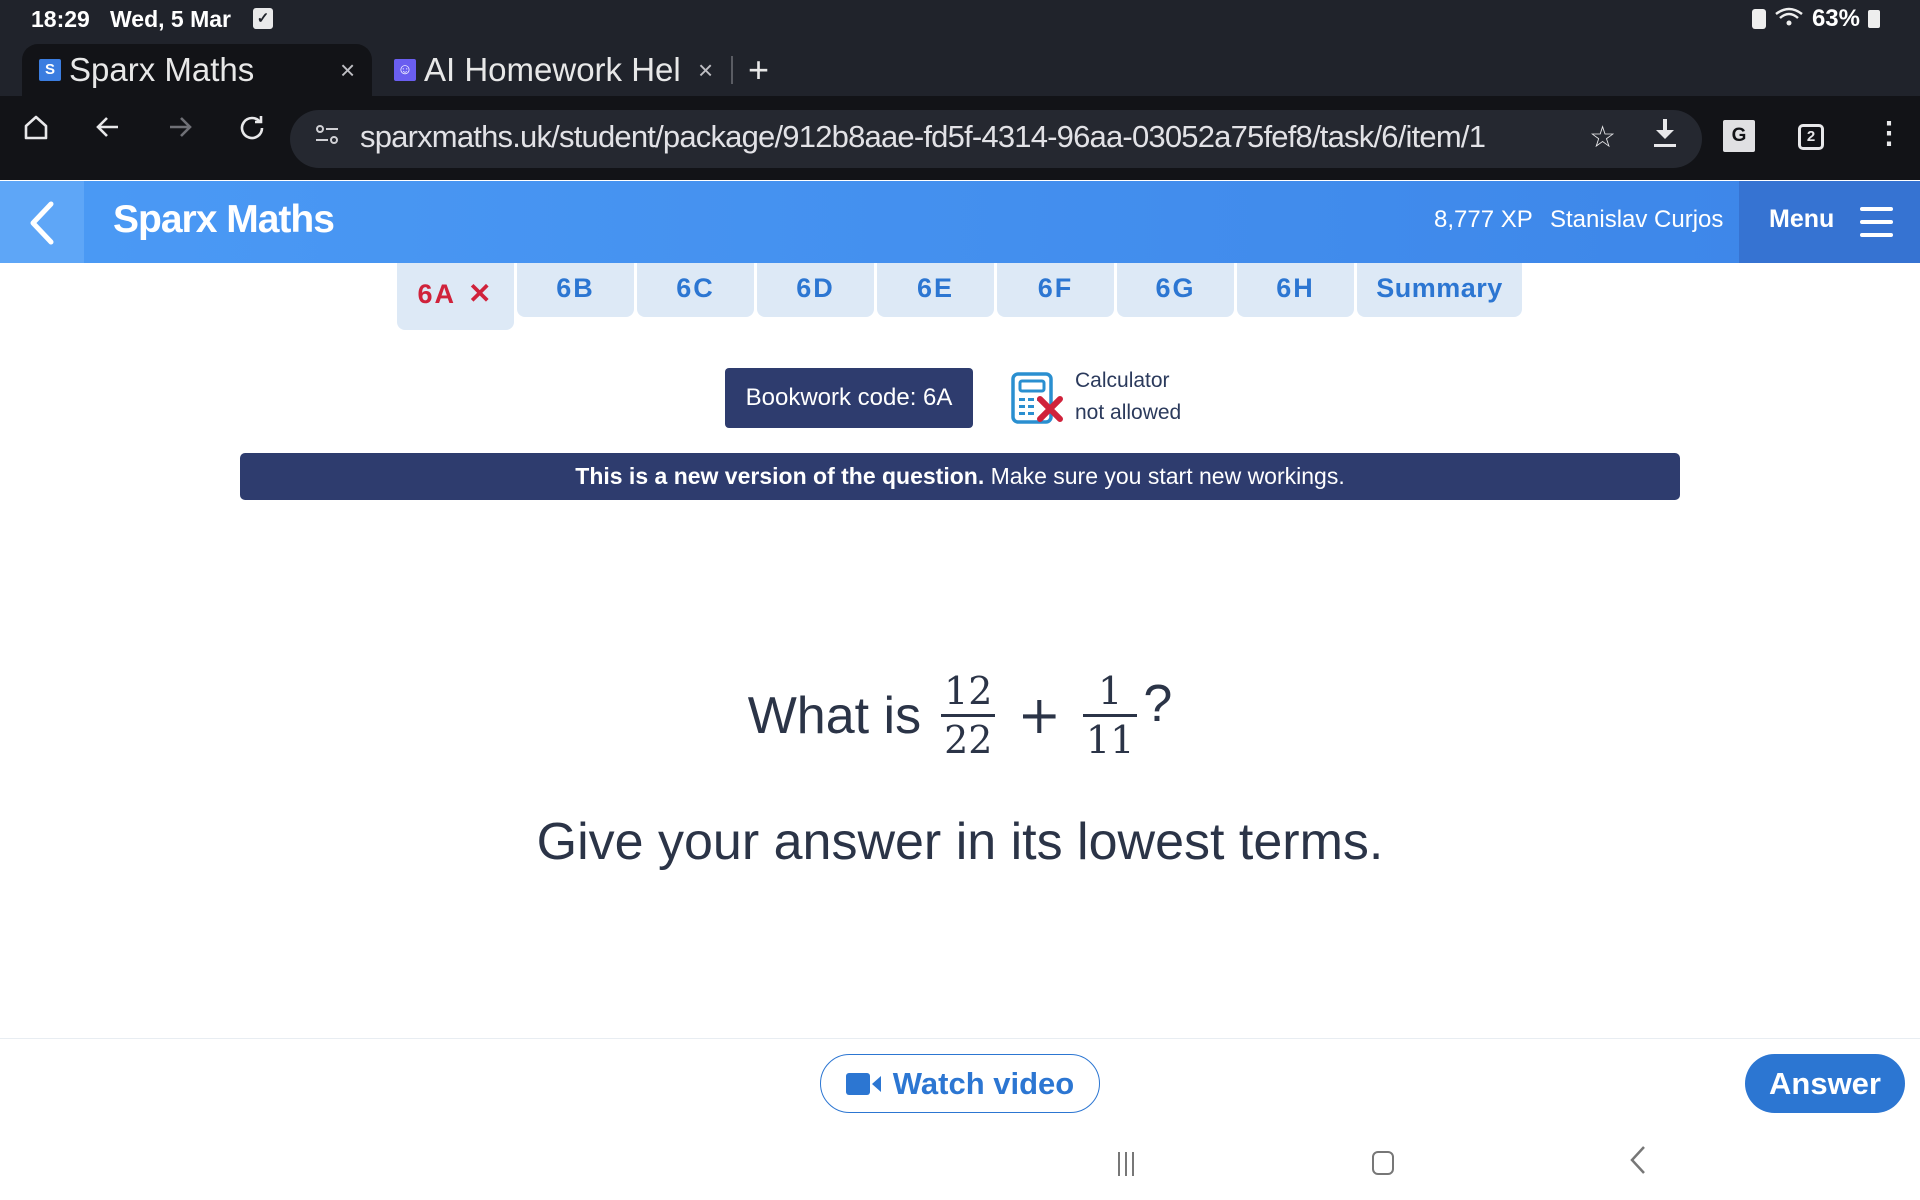 The image size is (1920, 1200). What do you see at coordinates (1739, 136) in the screenshot?
I see `translate-icon: G` at bounding box center [1739, 136].